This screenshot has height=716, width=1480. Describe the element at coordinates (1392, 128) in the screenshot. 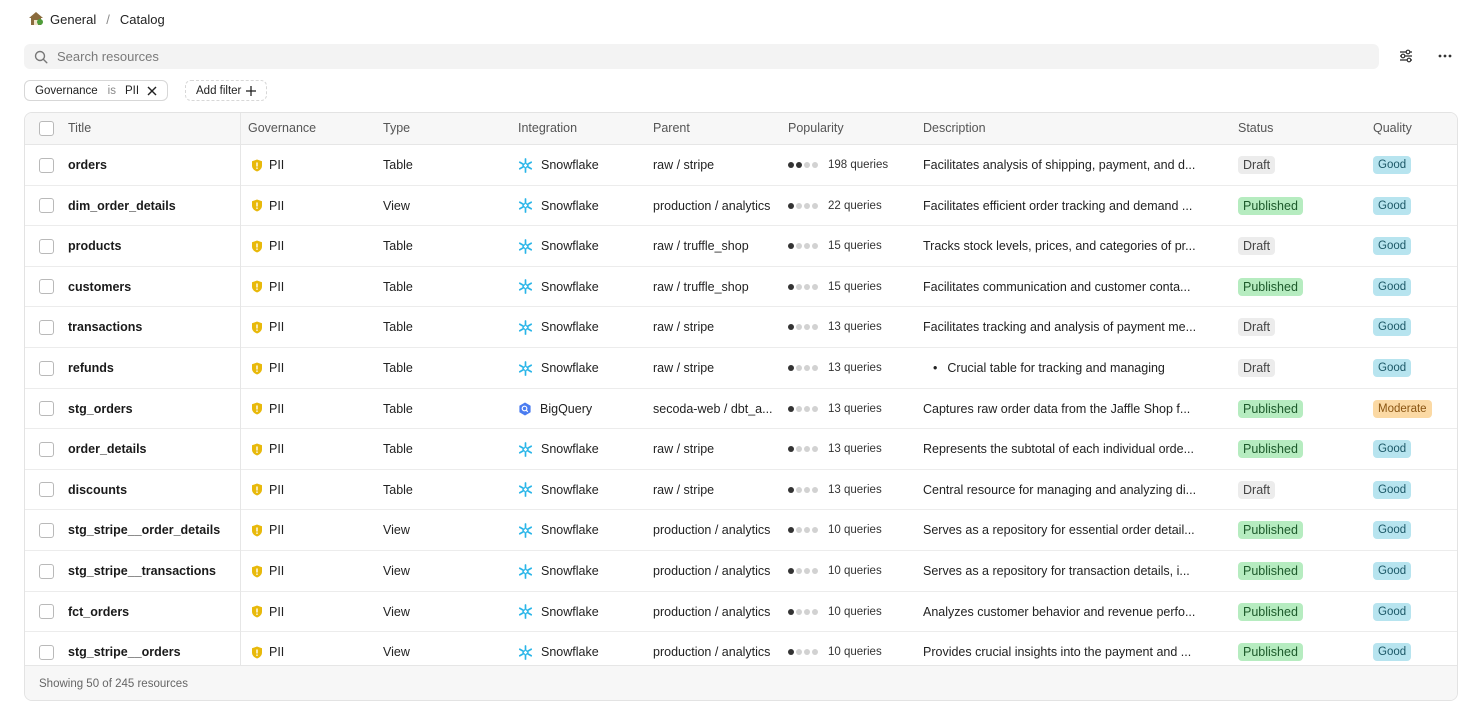

I see `column-header-quality: Quality` at that location.